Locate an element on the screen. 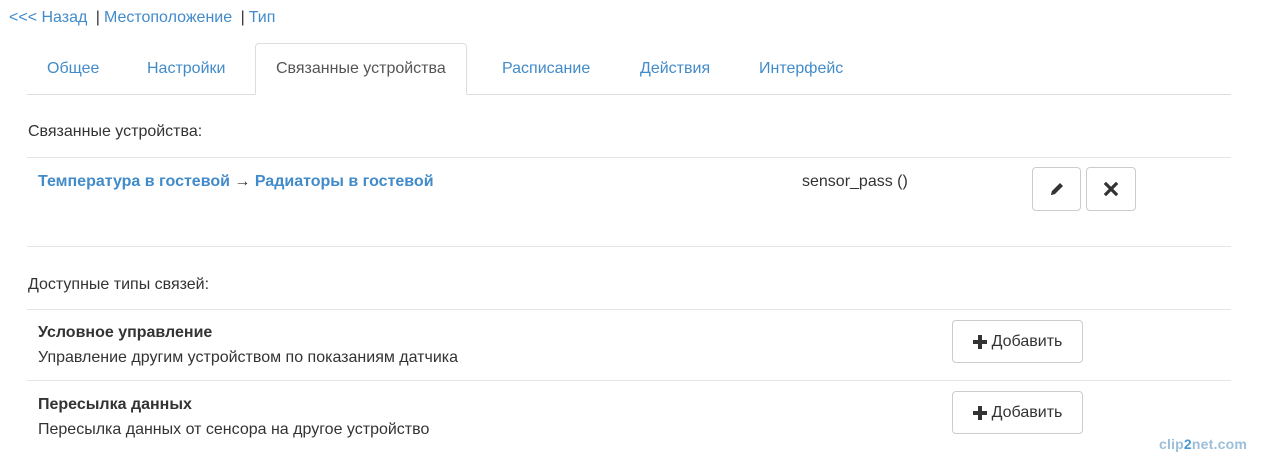 This screenshot has height=460, width=1263. watermark-logo: clip2net.com is located at coordinates (1203, 444).